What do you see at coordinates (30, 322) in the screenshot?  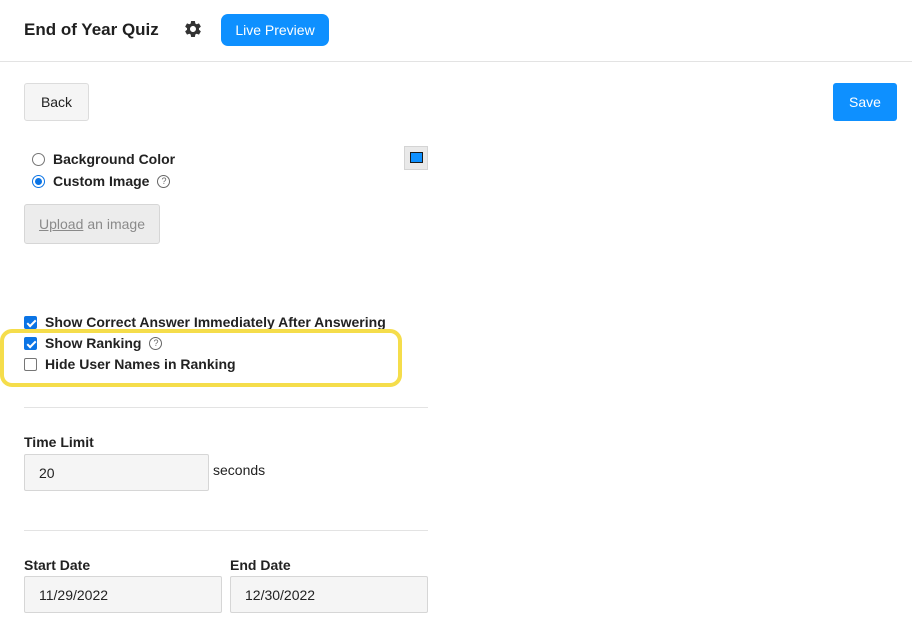 I see `show-correct-answer-checkbox` at bounding box center [30, 322].